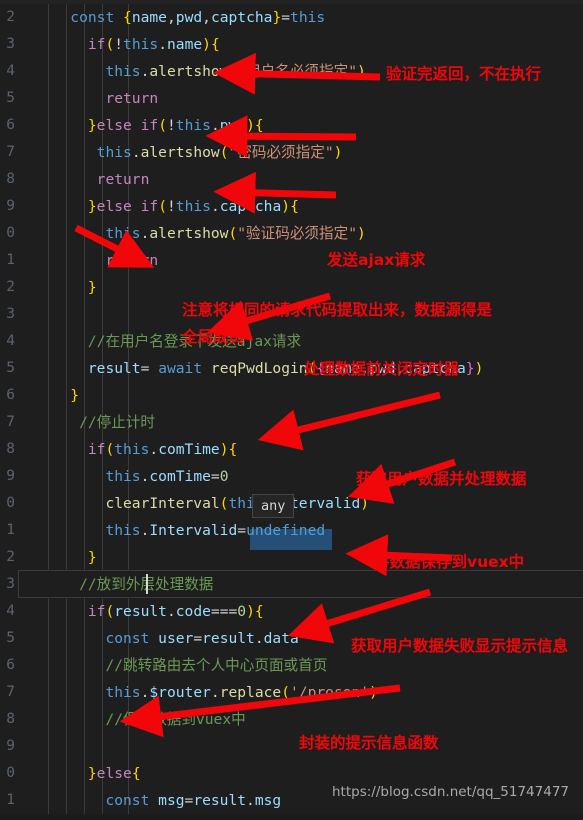  I want to click on code-line: if(result.code===0){, so click(132, 611).